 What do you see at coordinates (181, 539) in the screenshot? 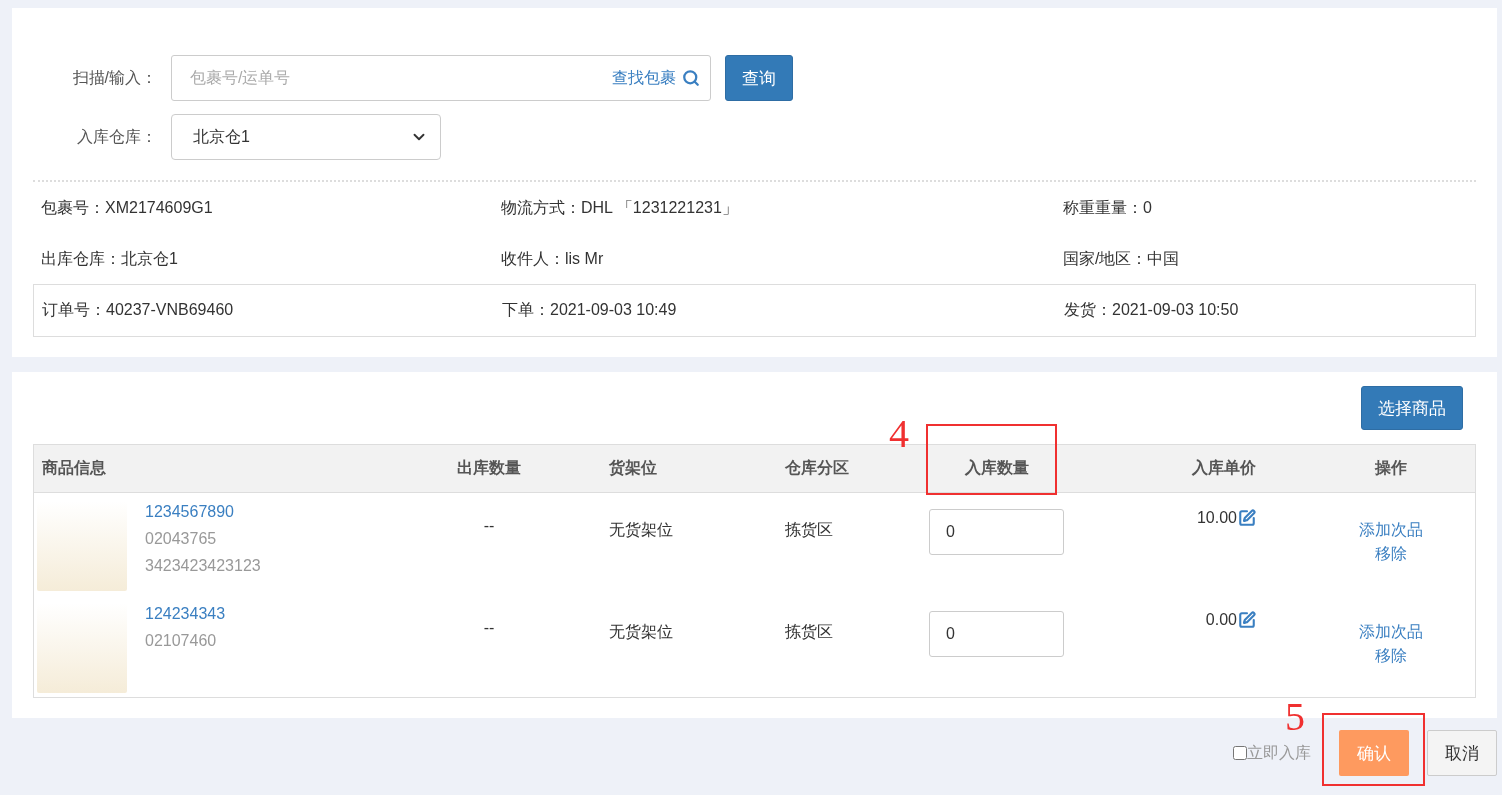
I see `product-code: 02043765` at bounding box center [181, 539].